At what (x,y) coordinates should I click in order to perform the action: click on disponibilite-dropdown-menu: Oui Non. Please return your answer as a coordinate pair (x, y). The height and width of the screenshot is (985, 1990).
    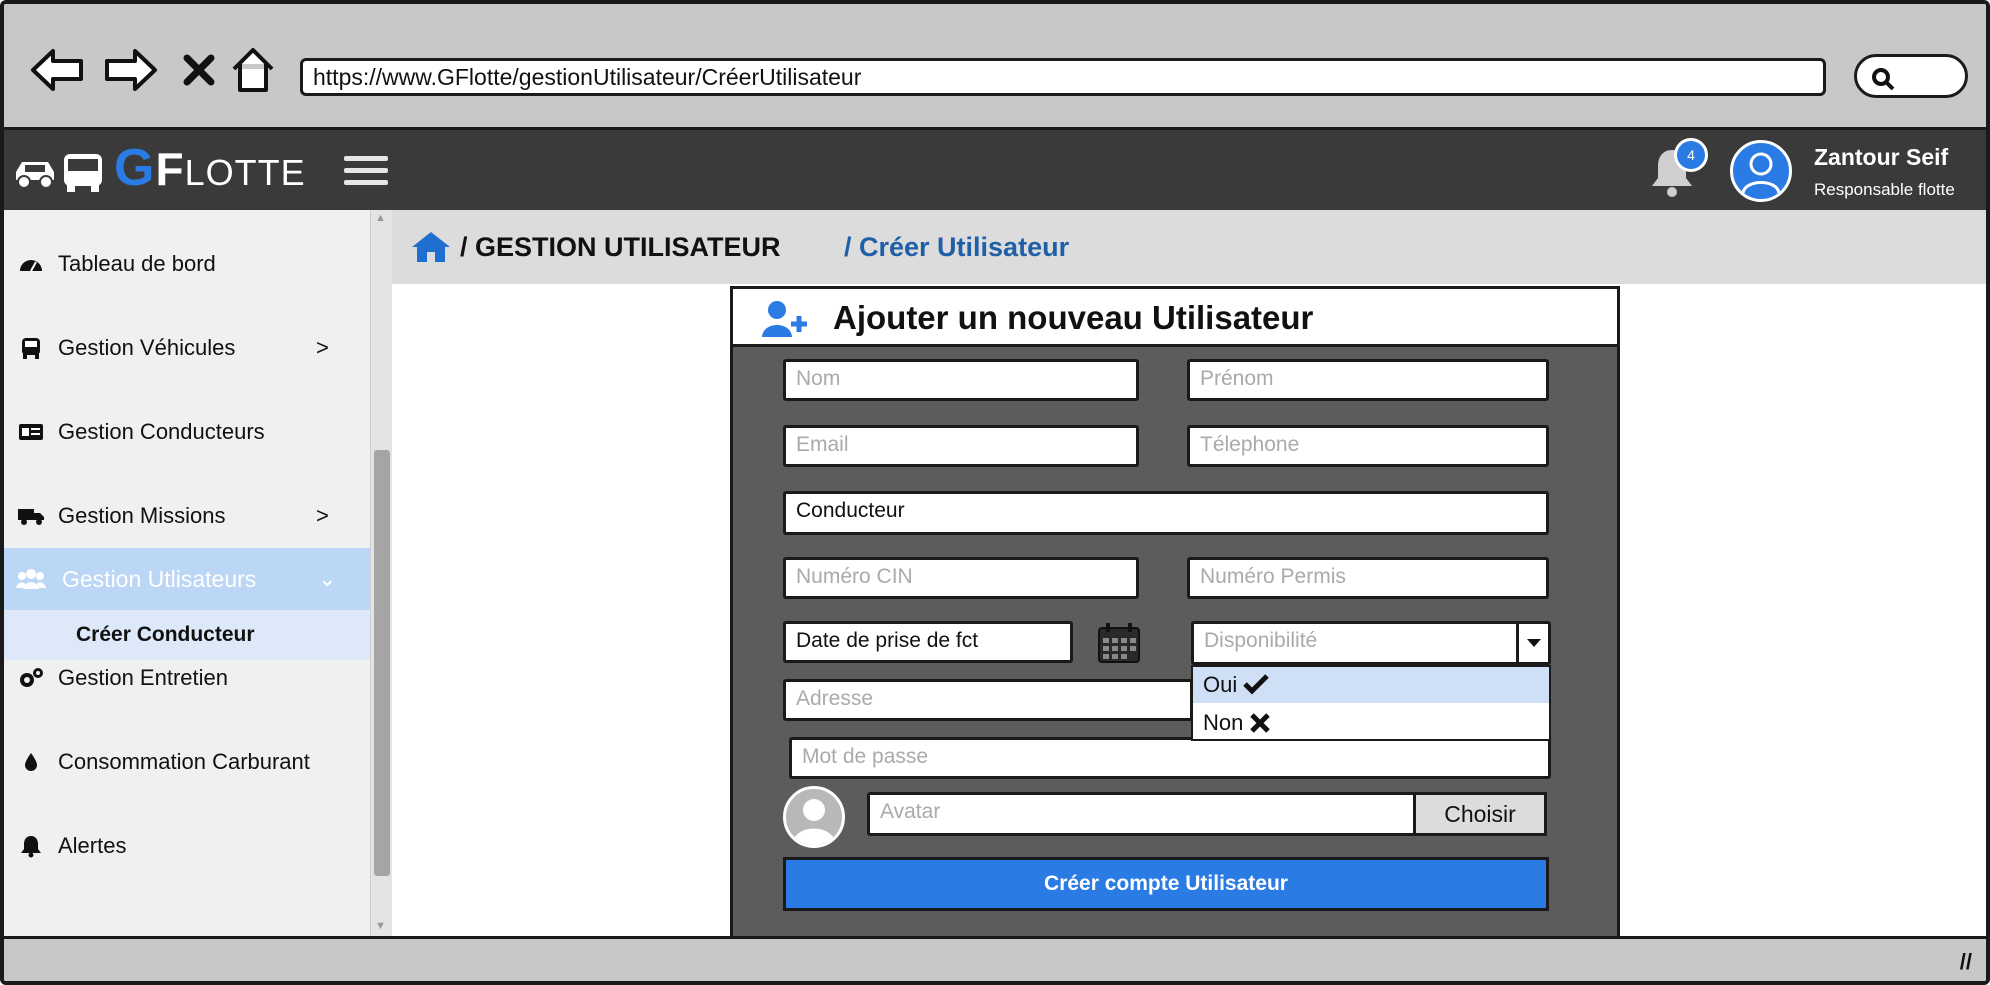
    Looking at the image, I should click on (1371, 703).